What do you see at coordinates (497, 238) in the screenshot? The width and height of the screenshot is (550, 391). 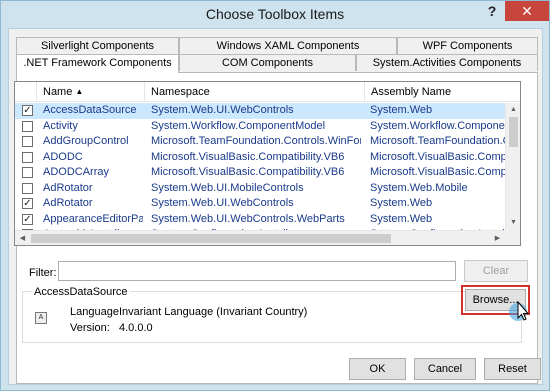 I see `scroll-right-icon: ▶` at bounding box center [497, 238].